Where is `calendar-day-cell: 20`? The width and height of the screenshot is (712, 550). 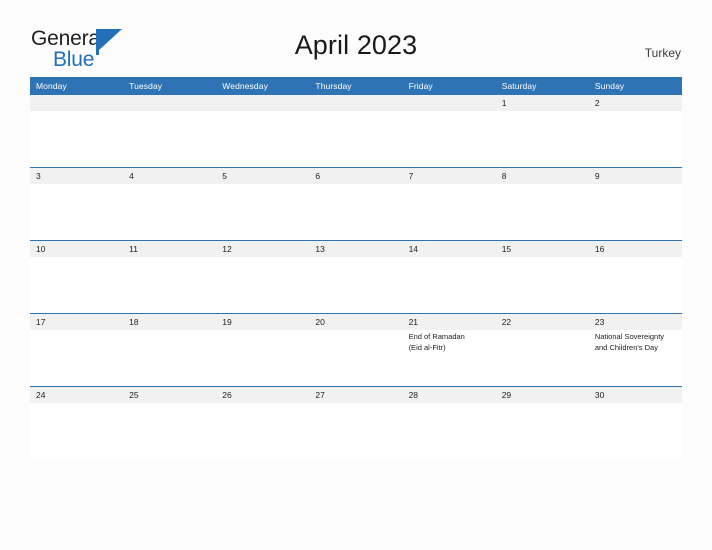
calendar-day-cell: 20 is located at coordinates (356, 350).